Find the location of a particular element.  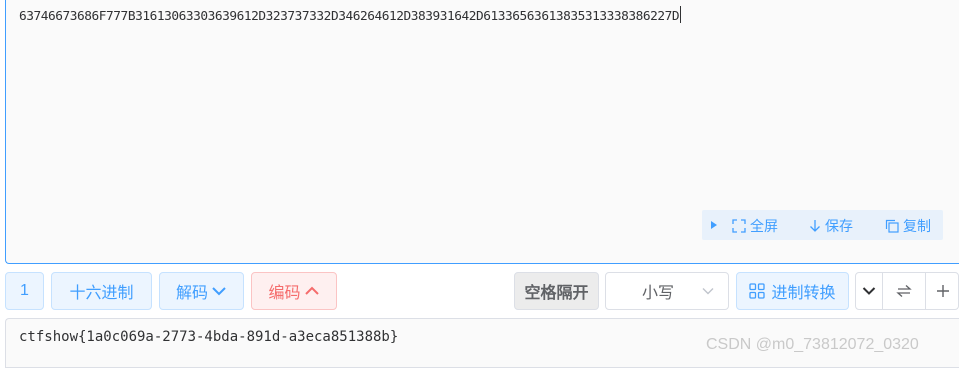

fullscreen-icon is located at coordinates (739, 226).